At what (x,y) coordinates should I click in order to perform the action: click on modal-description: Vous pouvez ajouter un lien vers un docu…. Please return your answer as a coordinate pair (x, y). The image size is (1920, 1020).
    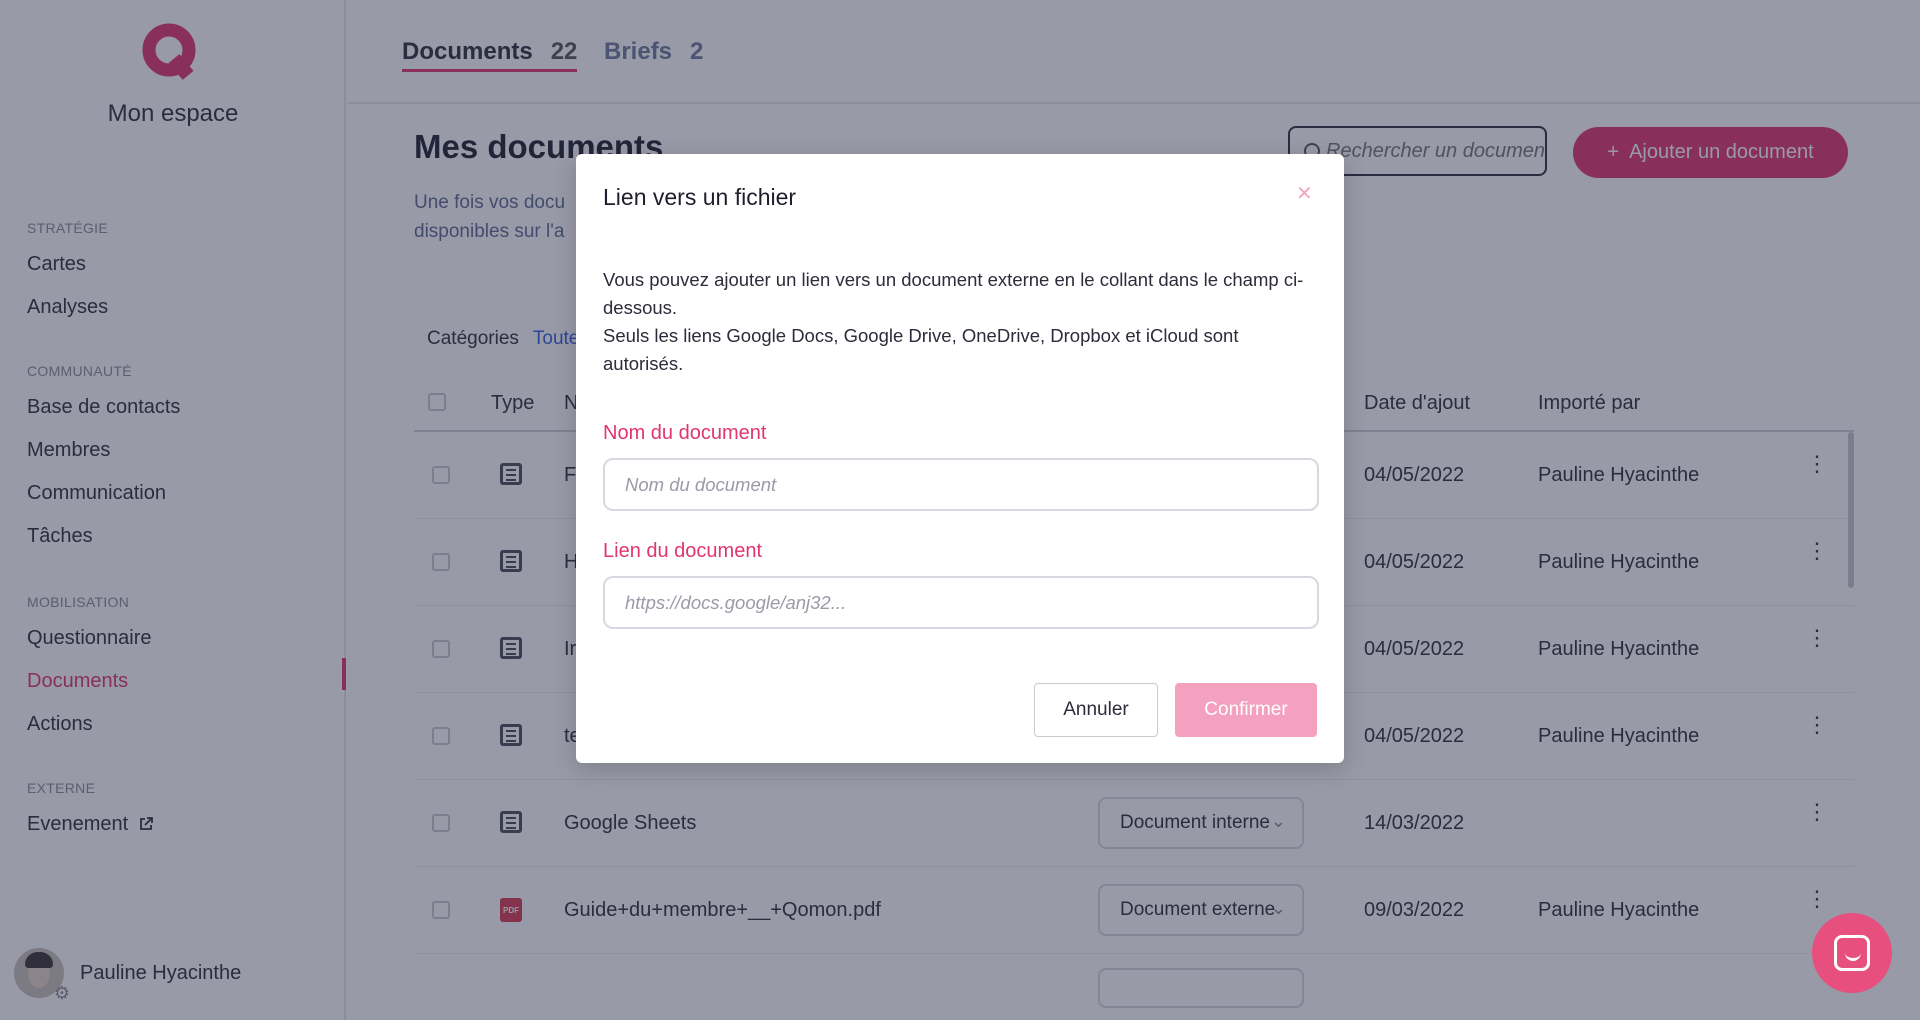
    Looking at the image, I should click on (961, 322).